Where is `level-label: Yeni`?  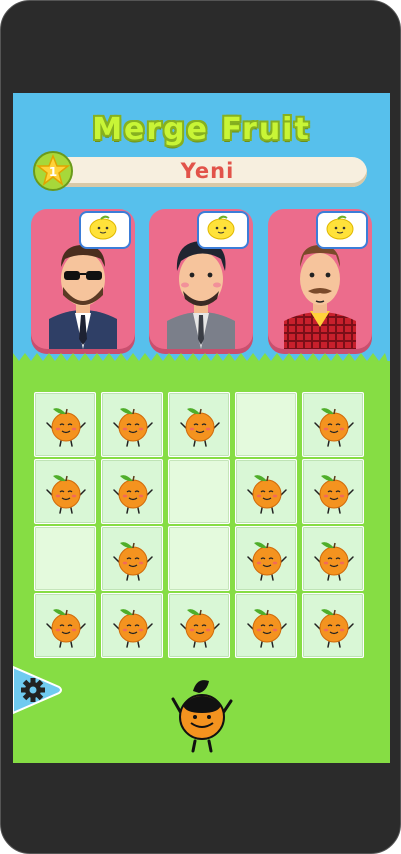 level-label: Yeni is located at coordinates (207, 171).